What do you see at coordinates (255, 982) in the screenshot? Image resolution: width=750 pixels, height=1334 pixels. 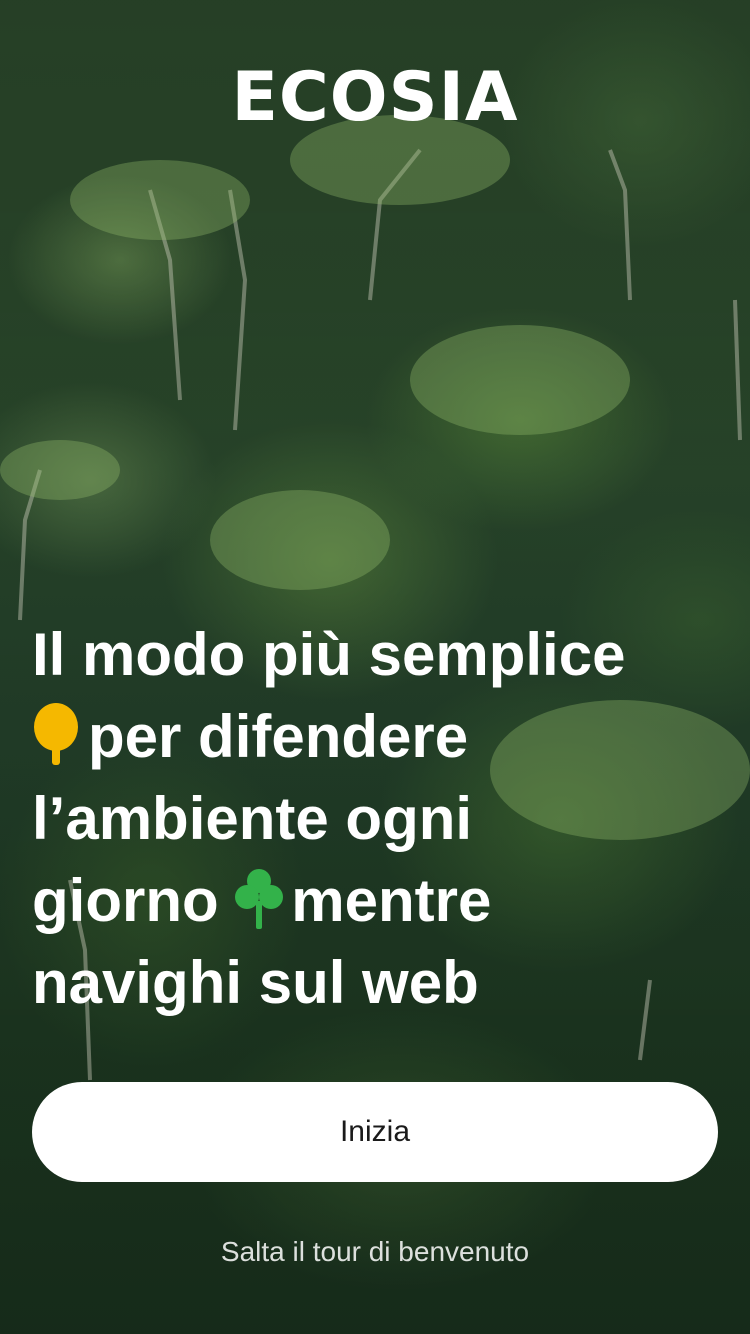 I see `headline-line: navighi sul web` at bounding box center [255, 982].